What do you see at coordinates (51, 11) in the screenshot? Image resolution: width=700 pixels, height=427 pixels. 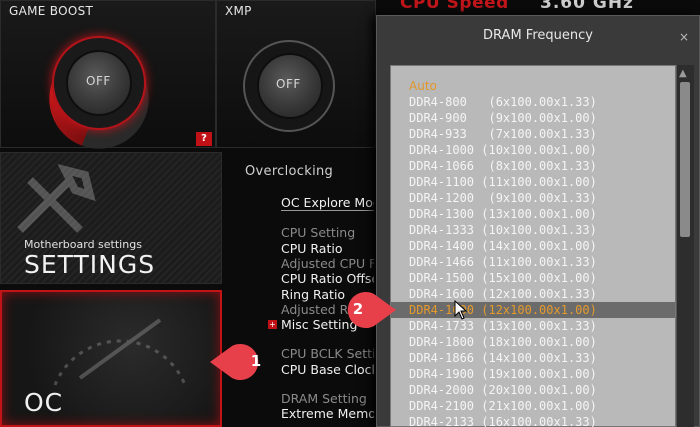 I see `game-boost-title: GAME BOOST` at bounding box center [51, 11].